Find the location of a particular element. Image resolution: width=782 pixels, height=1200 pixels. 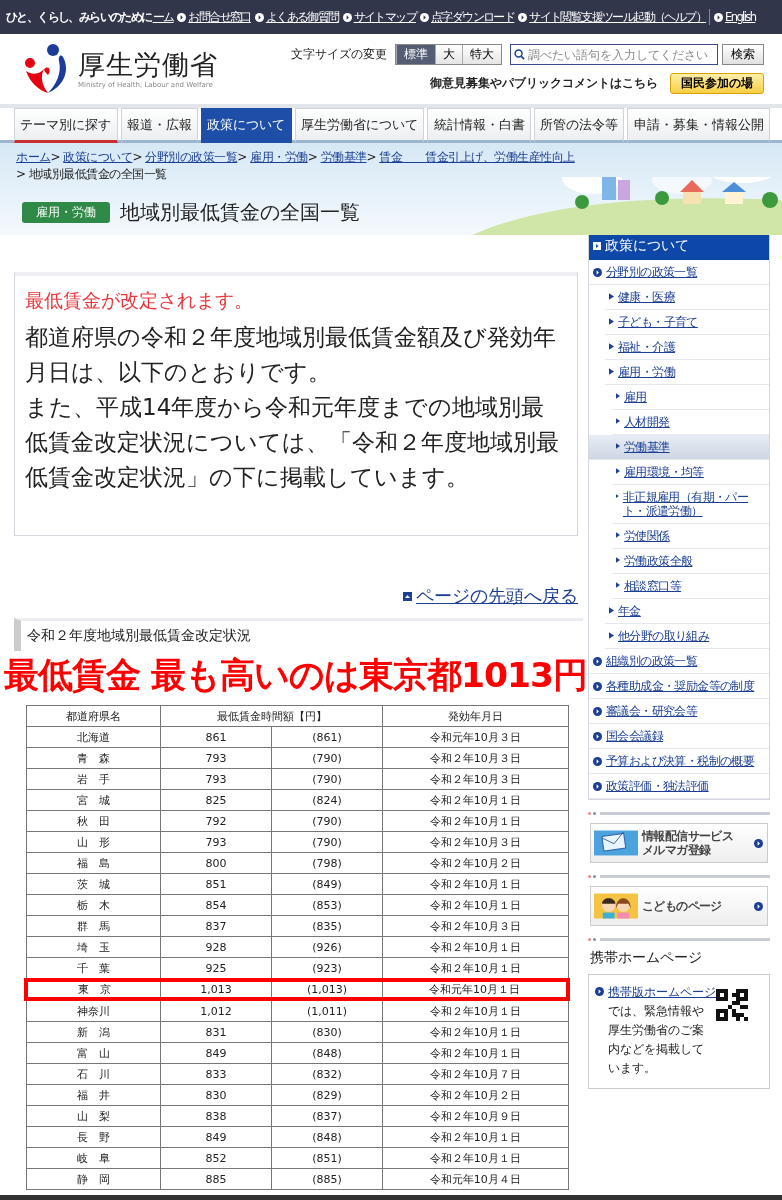

table-cell: 854 is located at coordinates (216, 905).